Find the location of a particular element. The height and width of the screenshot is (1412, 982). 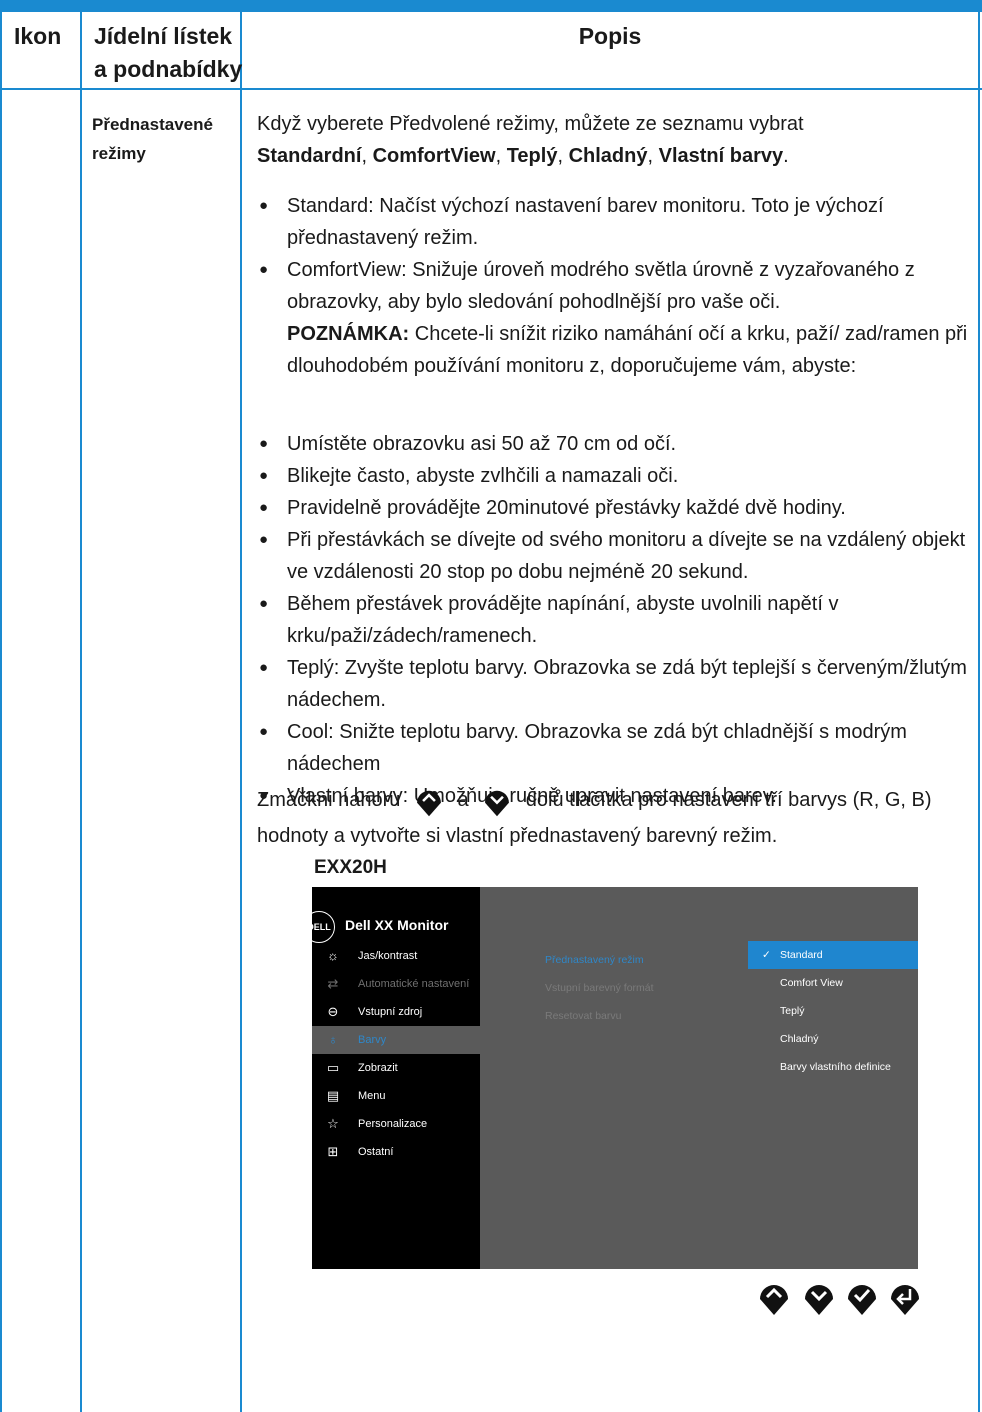

option-standard: Standardní is located at coordinates (309, 156).